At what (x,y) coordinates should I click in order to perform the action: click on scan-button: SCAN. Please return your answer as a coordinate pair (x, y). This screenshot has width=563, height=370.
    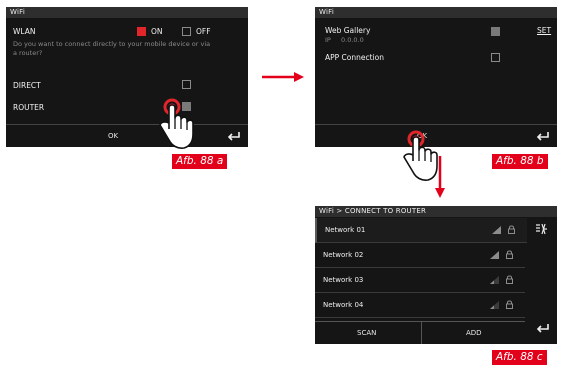
    Looking at the image, I should click on (366, 333).